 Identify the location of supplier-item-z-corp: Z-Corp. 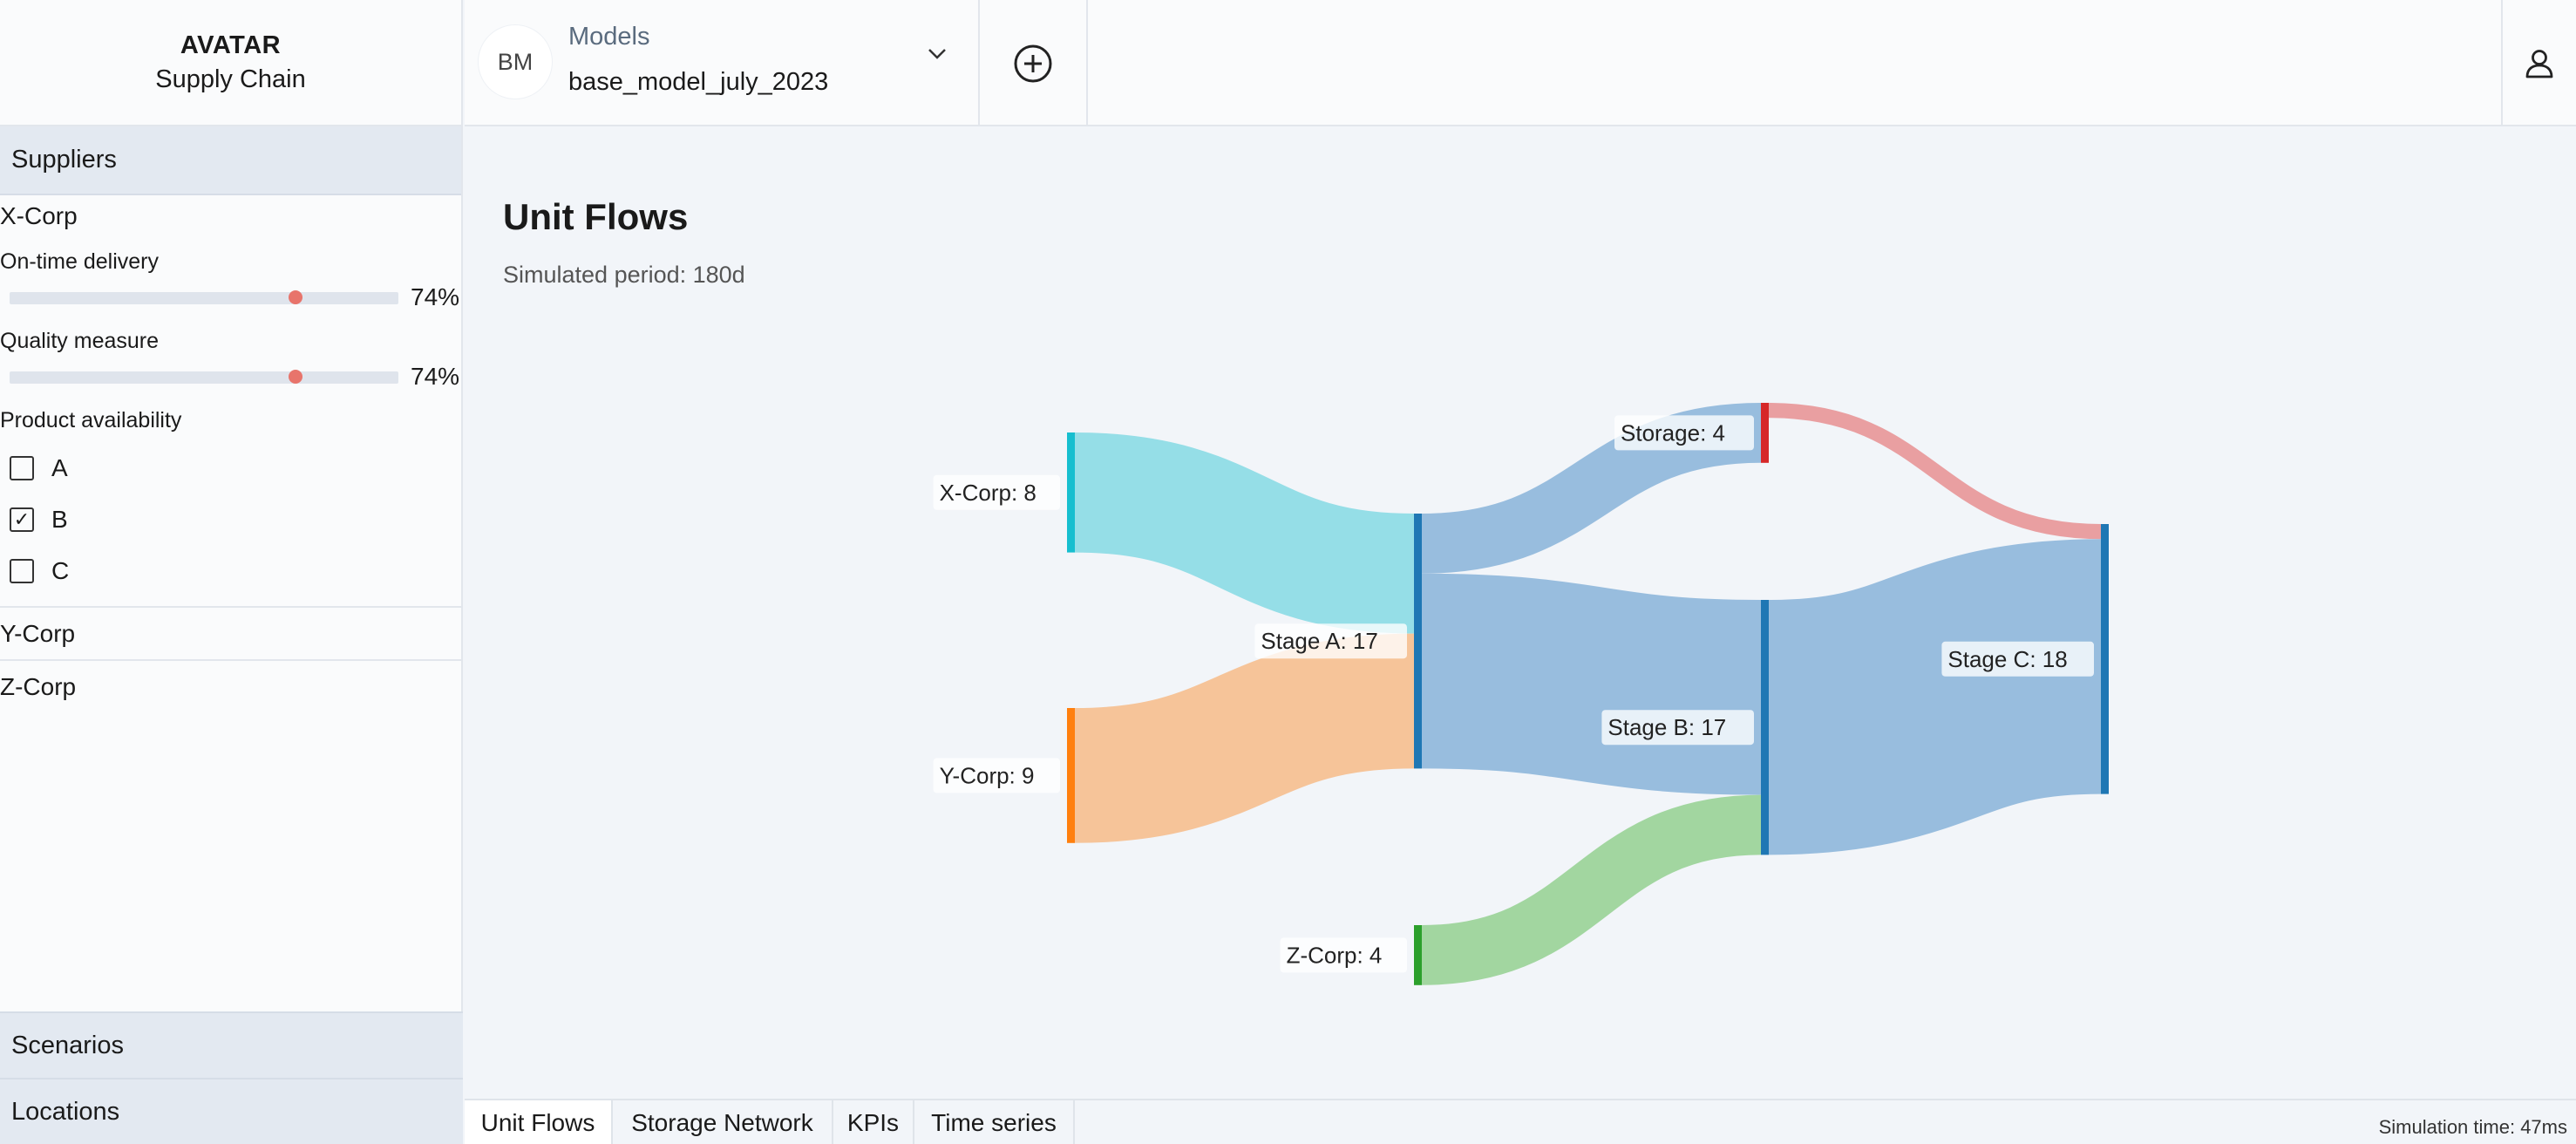
(230, 685).